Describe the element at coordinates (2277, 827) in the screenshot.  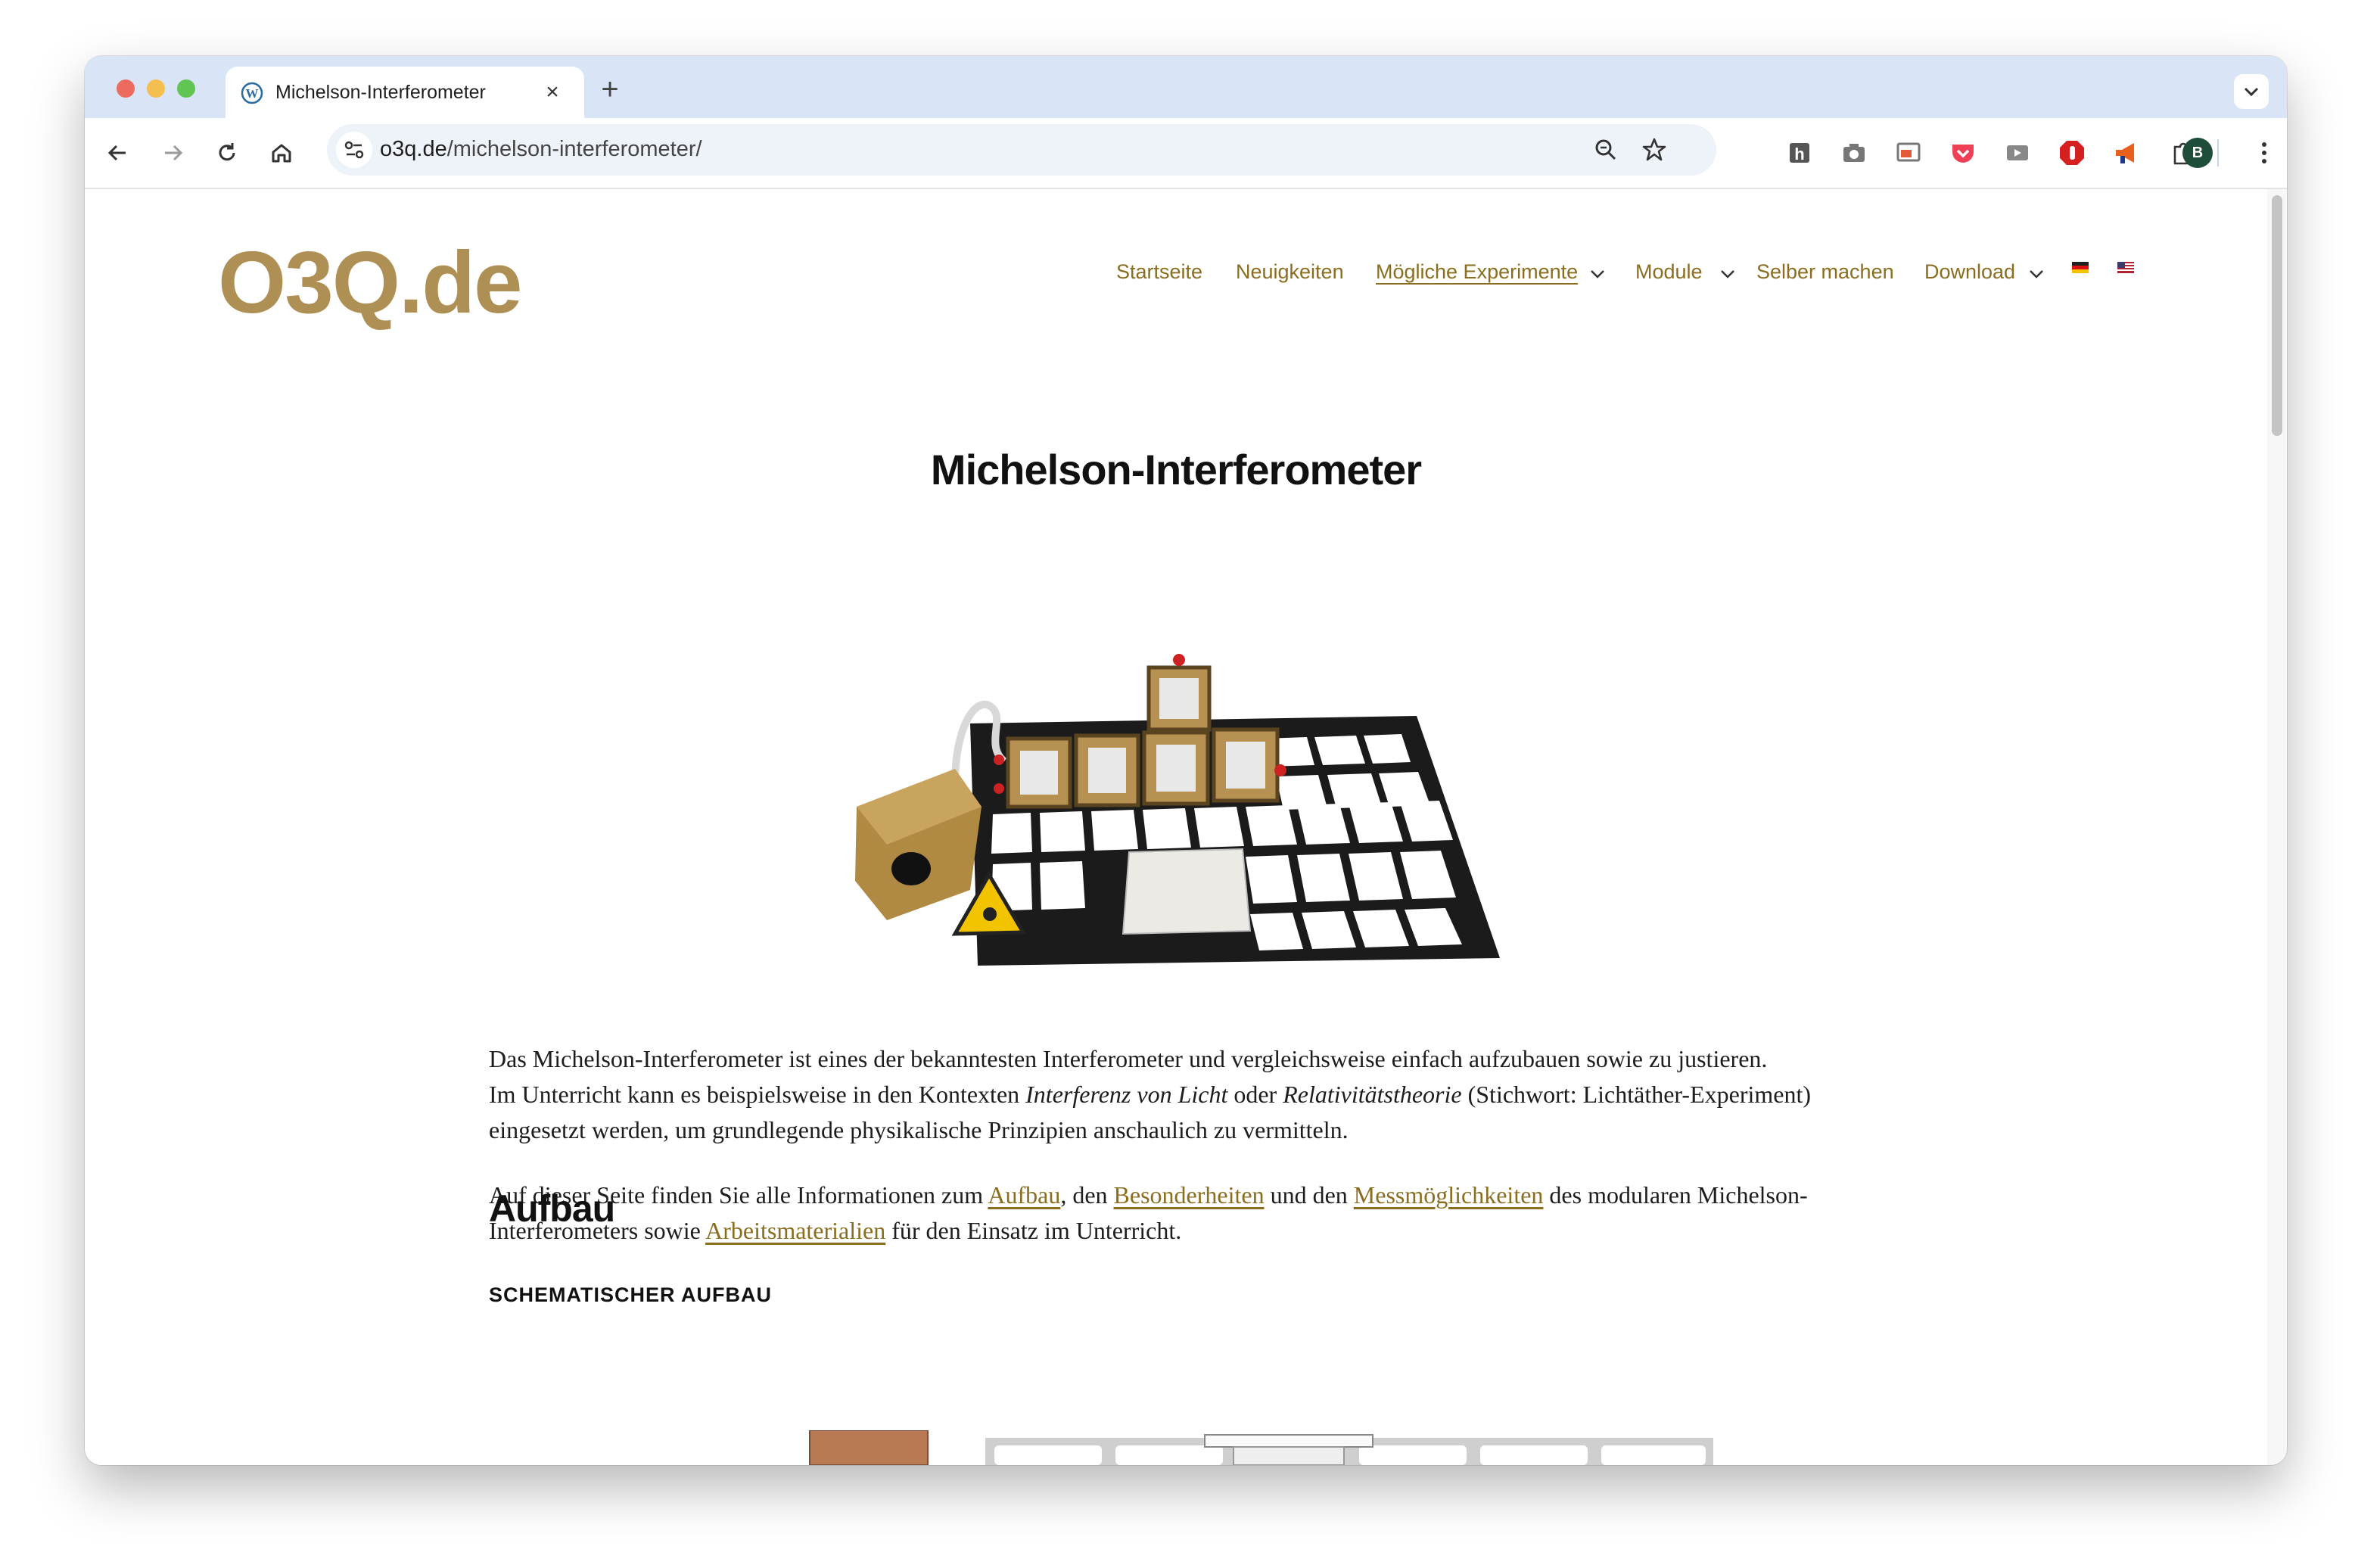
I see `page-scrollbar` at that location.